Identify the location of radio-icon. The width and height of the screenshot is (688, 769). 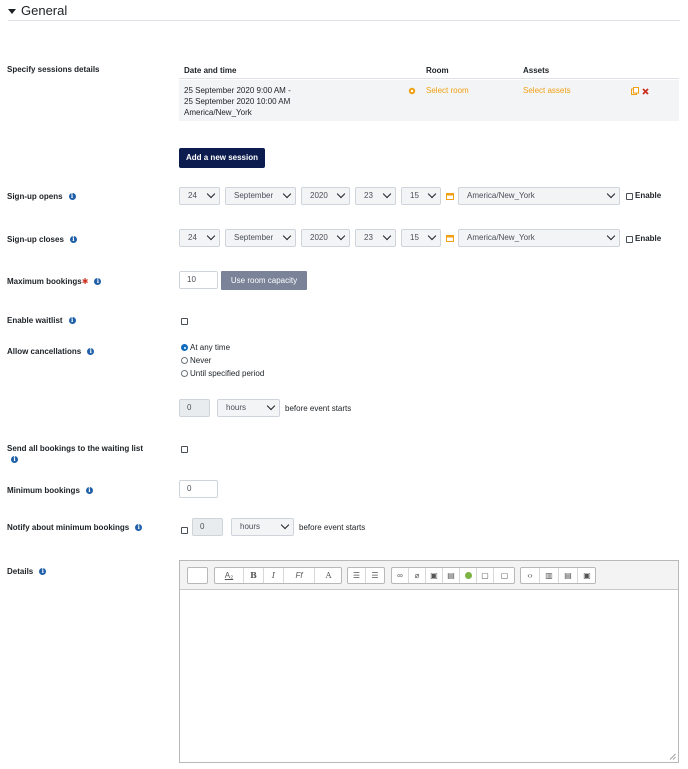
(184, 374).